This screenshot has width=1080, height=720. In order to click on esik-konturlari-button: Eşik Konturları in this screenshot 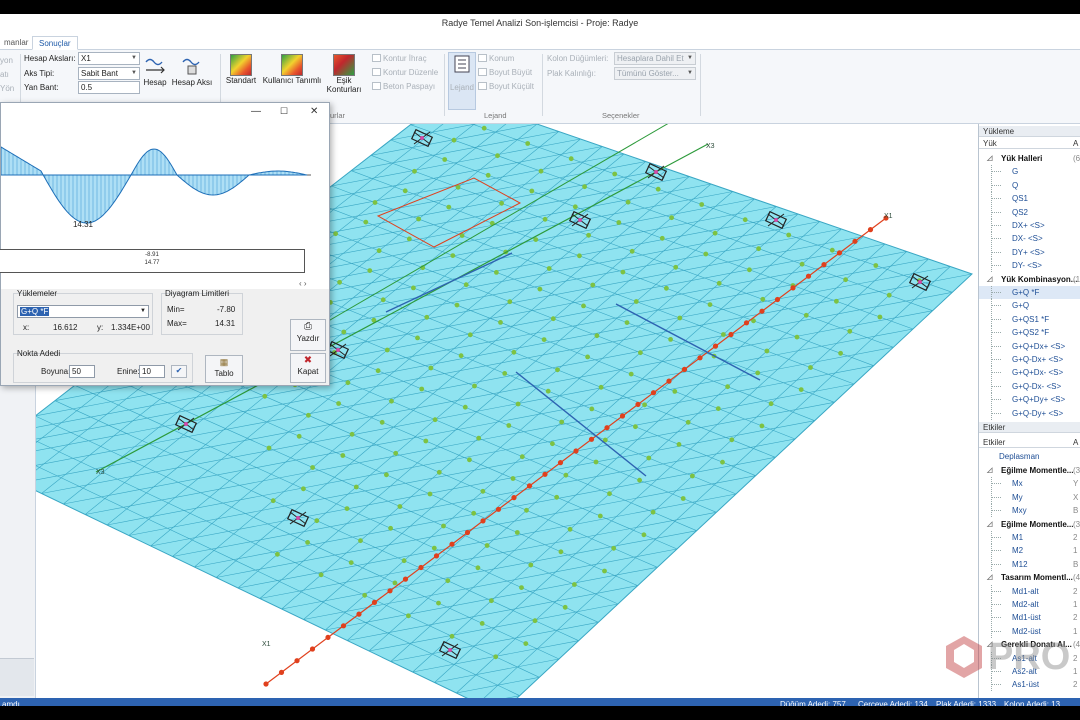, I will do `click(344, 74)`.